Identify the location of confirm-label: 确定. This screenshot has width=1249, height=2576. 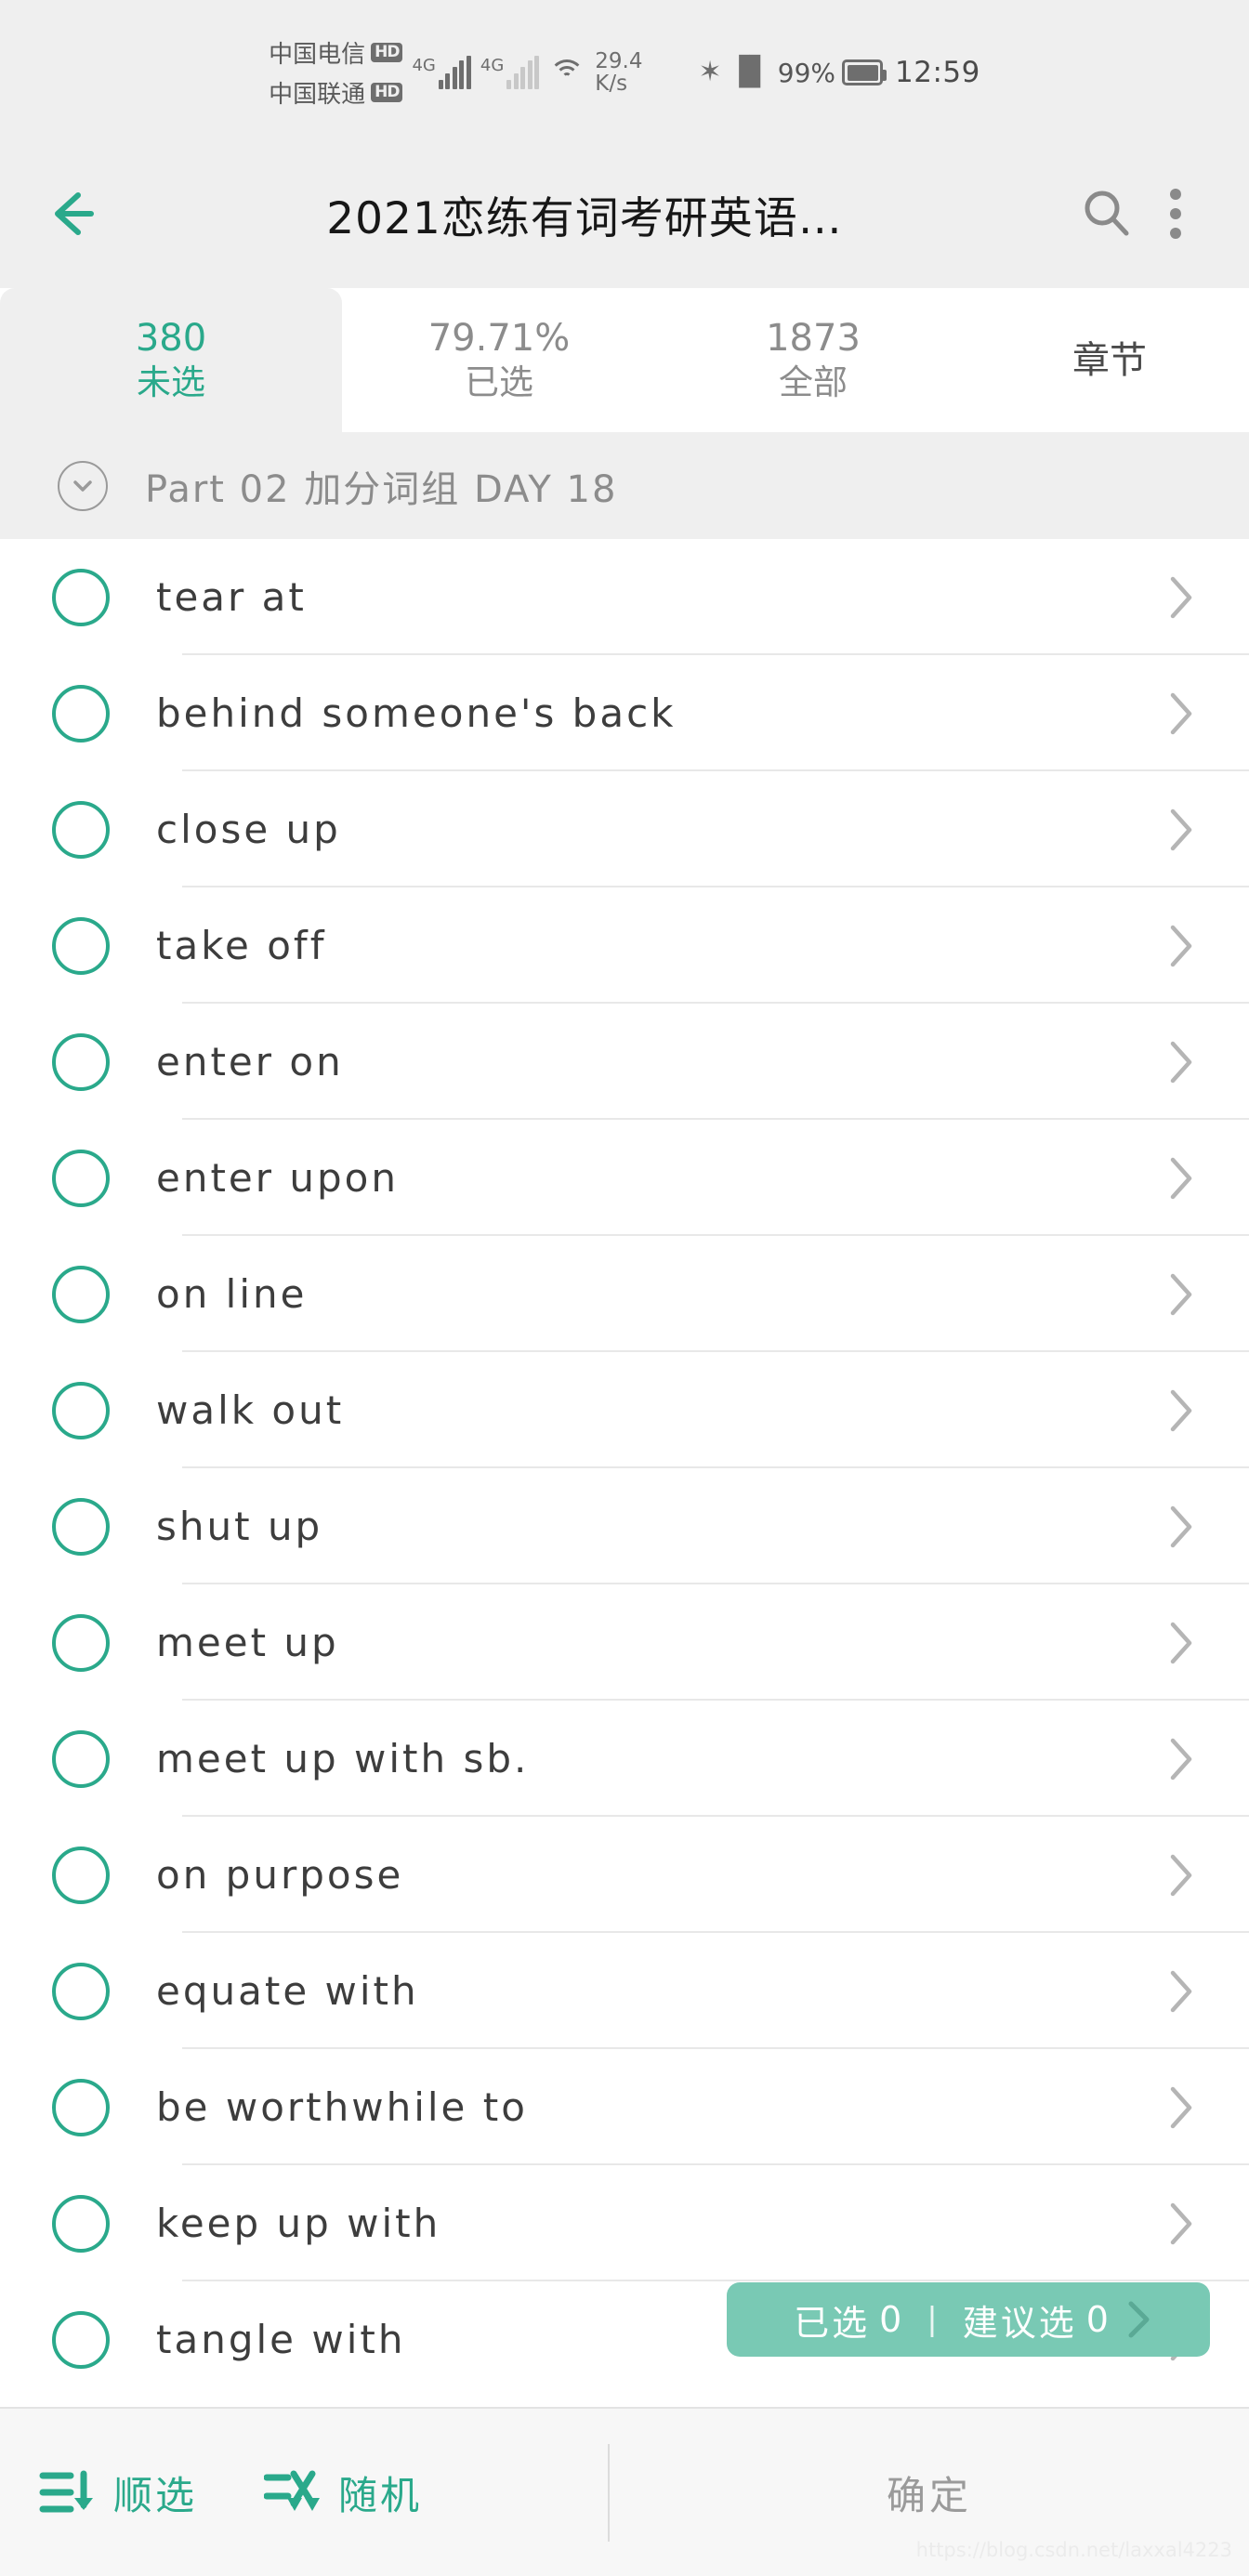
(930, 2495).